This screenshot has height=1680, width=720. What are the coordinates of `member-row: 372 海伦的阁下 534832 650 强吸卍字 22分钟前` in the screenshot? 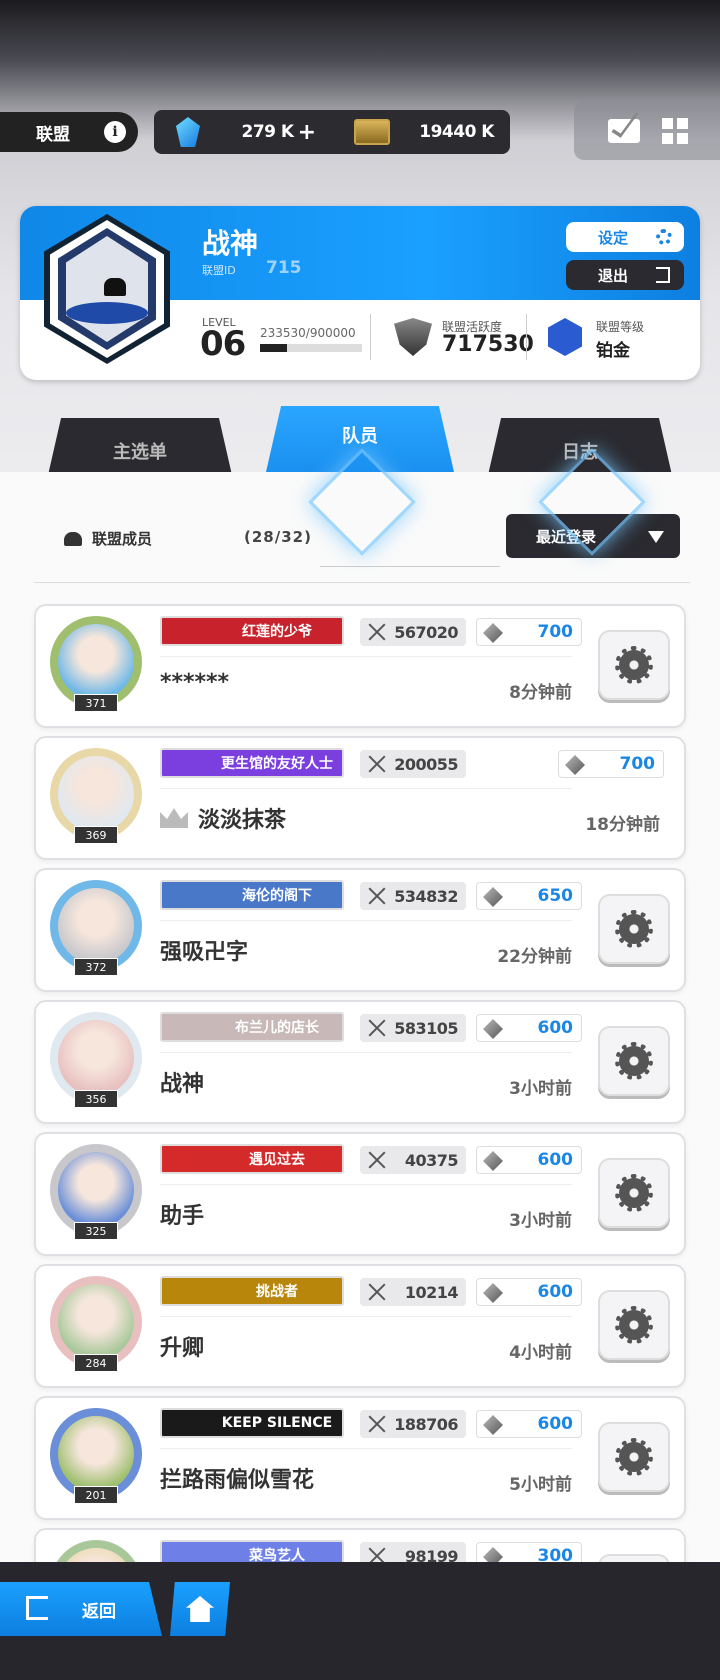 It's located at (360, 930).